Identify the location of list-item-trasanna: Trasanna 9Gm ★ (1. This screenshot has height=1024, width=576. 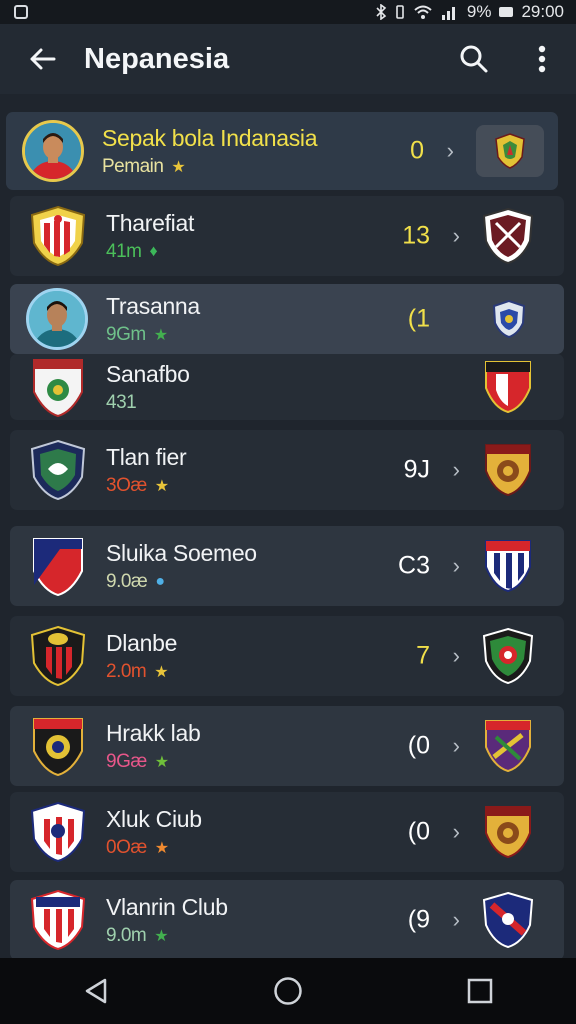
(287, 319).